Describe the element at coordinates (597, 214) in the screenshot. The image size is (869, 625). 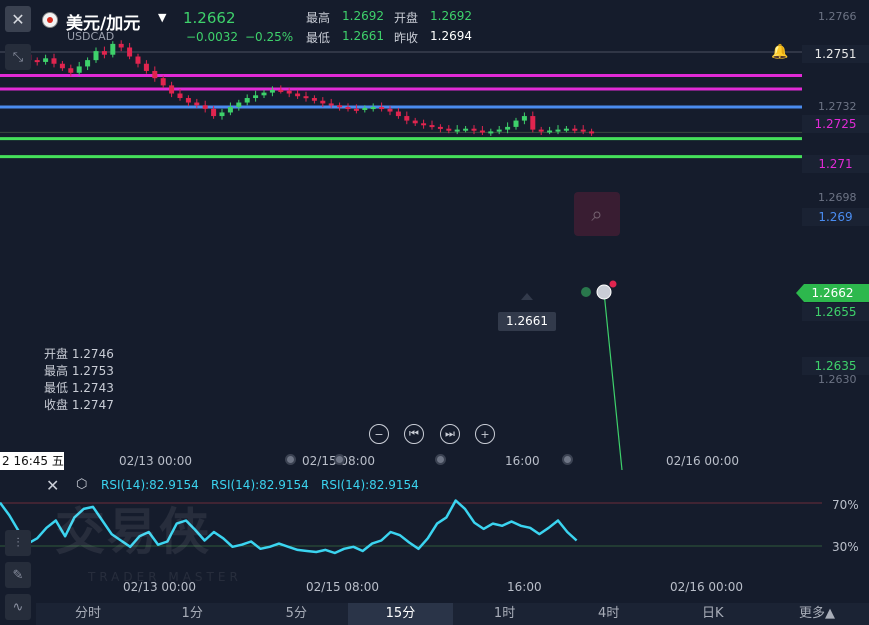
I see `search-icon: ⌕` at that location.